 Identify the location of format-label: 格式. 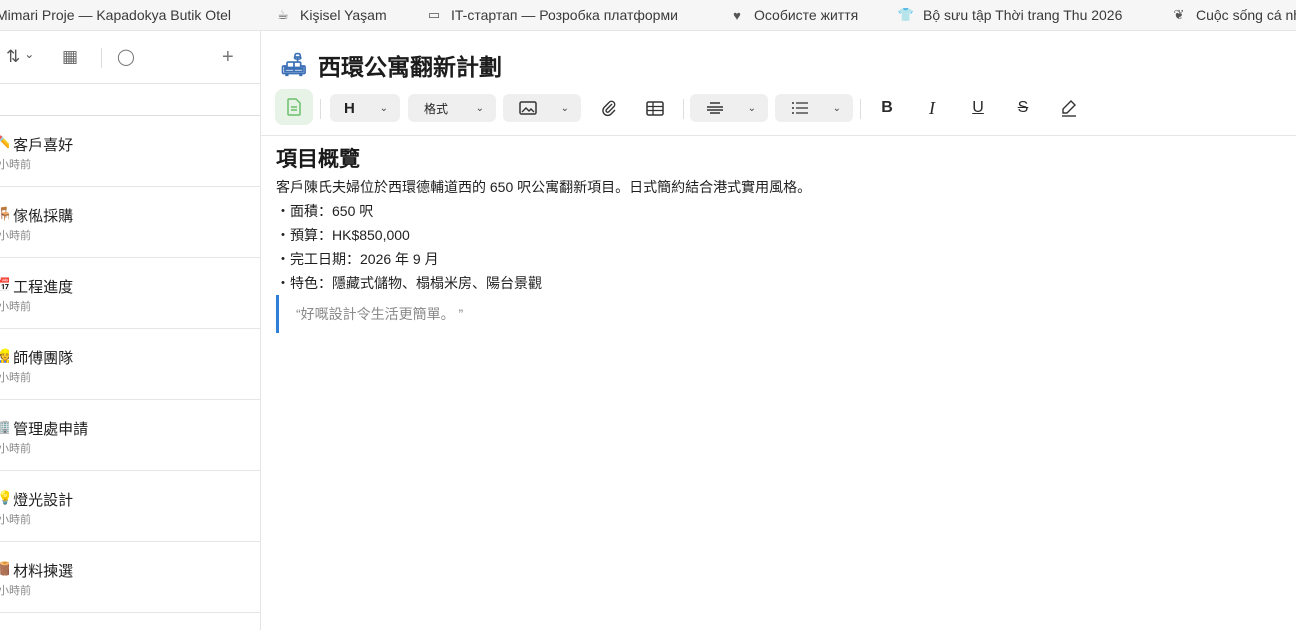
(436, 108).